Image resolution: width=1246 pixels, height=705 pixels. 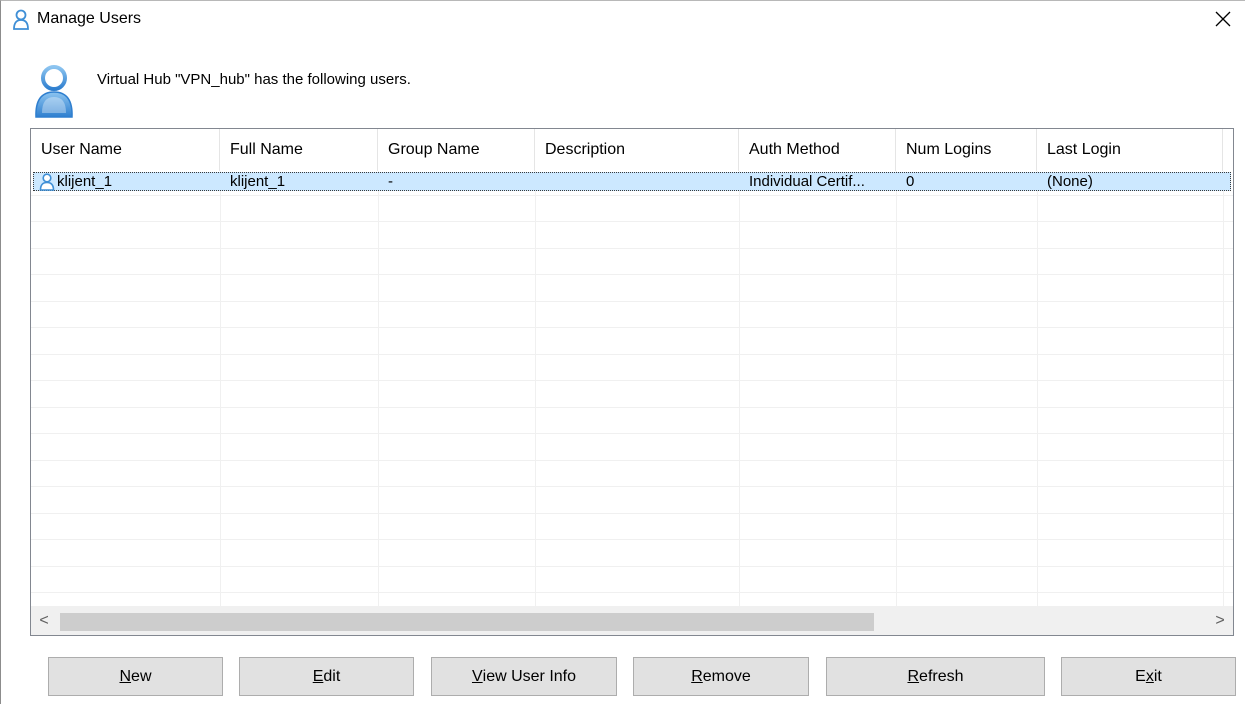 I want to click on exit-button: Ex it, so click(x=1148, y=676).